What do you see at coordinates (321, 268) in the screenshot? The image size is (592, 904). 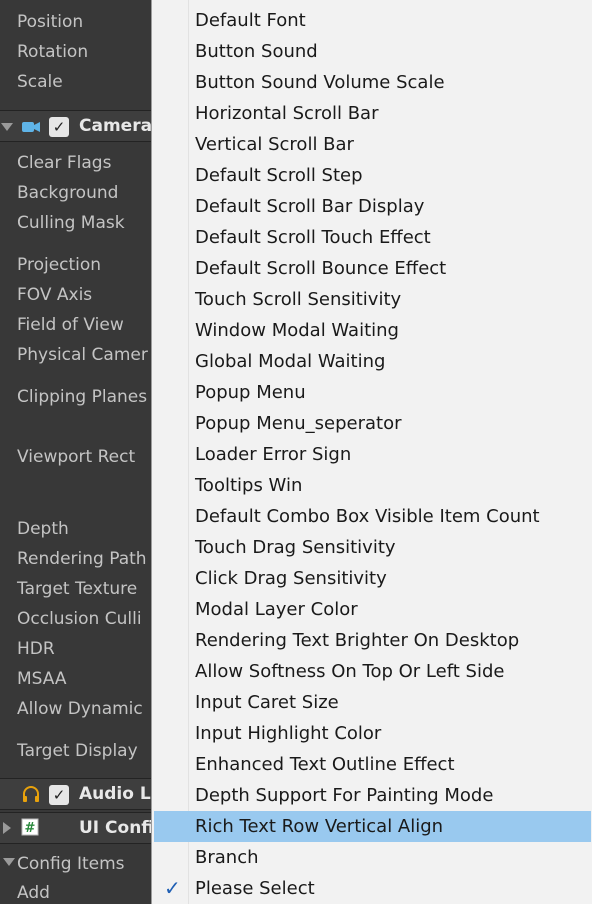 I see `menu-item-label: Default Scroll Bounce Effect` at bounding box center [321, 268].